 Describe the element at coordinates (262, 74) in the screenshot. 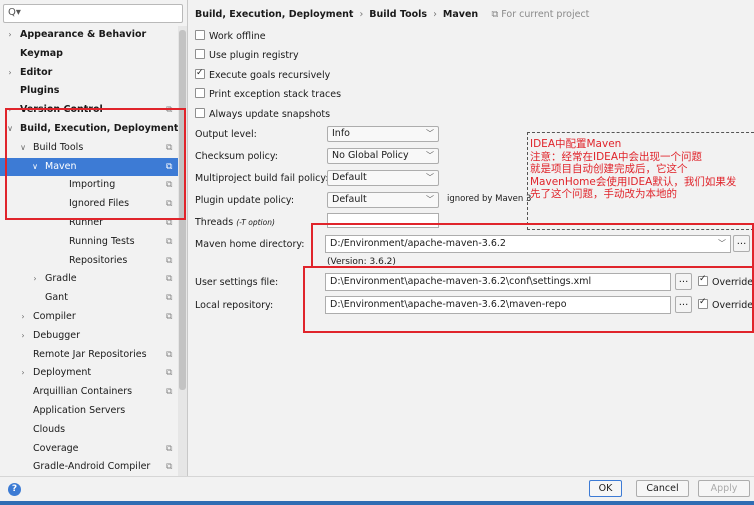

I see `execute-goals-recursively-checkbox: Execute goals recursively` at that location.